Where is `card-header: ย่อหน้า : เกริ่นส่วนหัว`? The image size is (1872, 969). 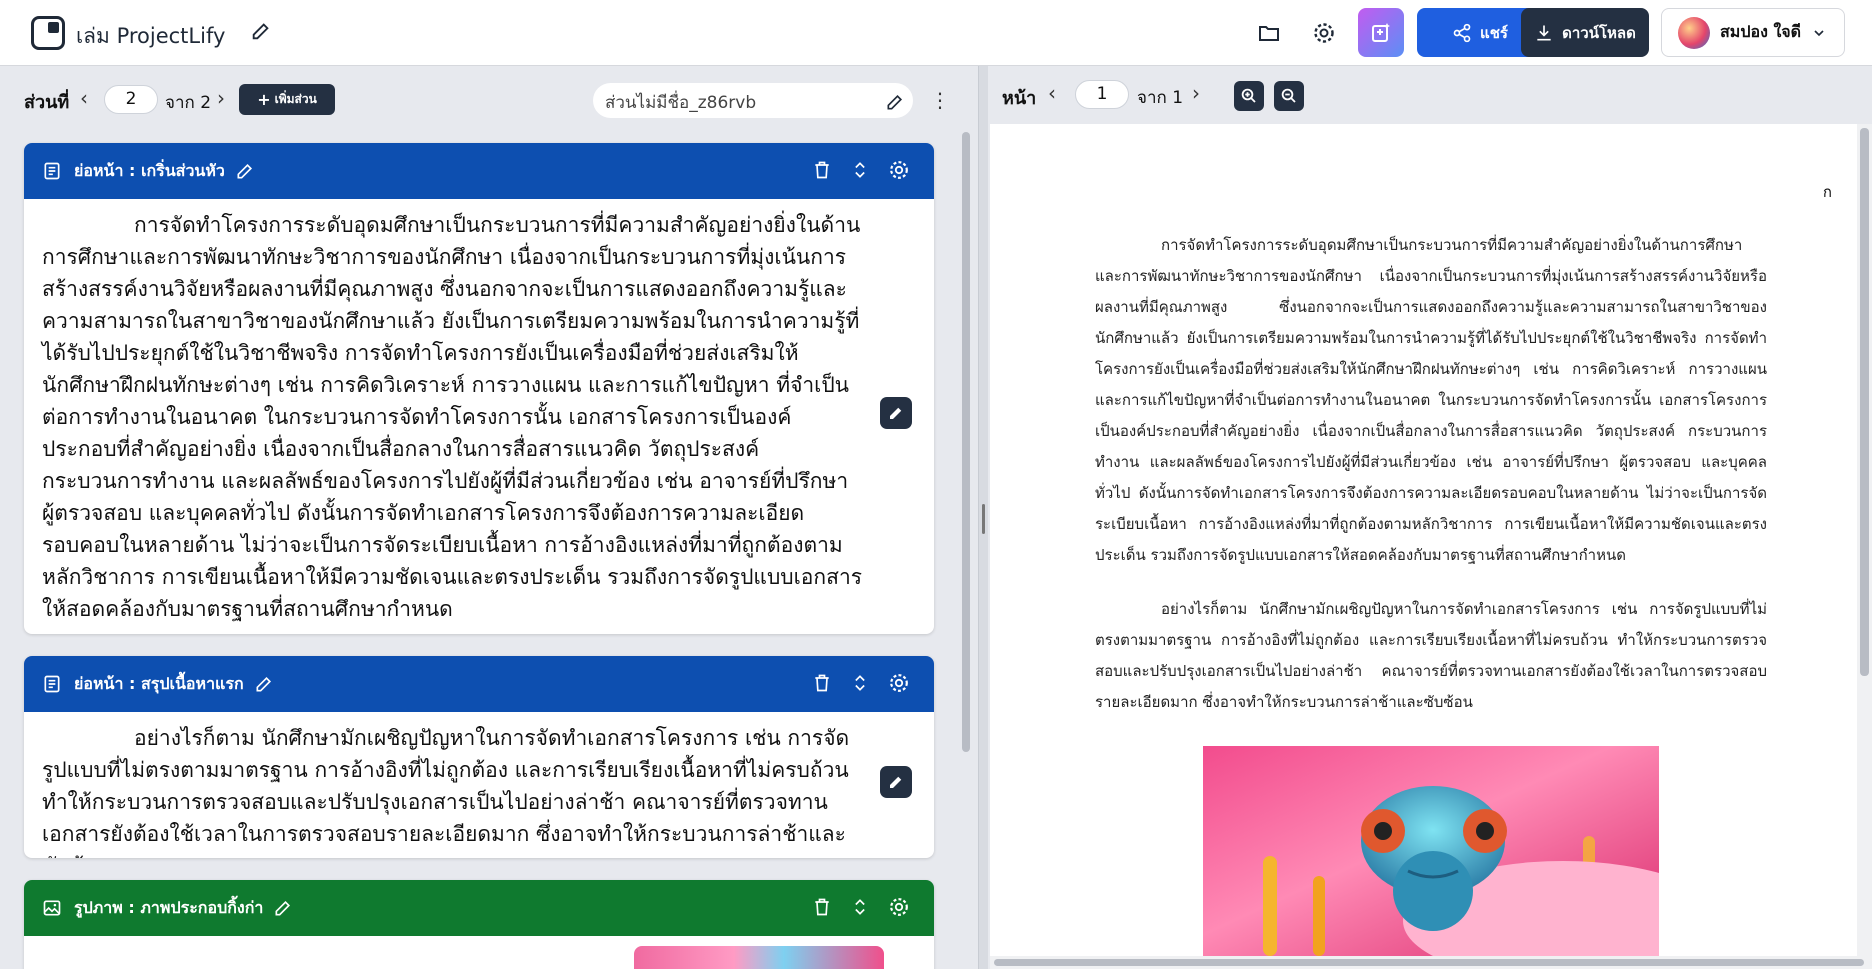 card-header: ย่อหน้า : เกริ่นส่วนหัว is located at coordinates (479, 171).